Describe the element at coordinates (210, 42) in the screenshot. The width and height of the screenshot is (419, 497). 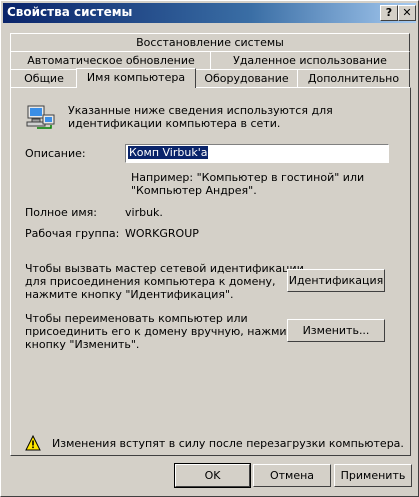
I see `tab-system-restore: Восстановление системы` at that location.